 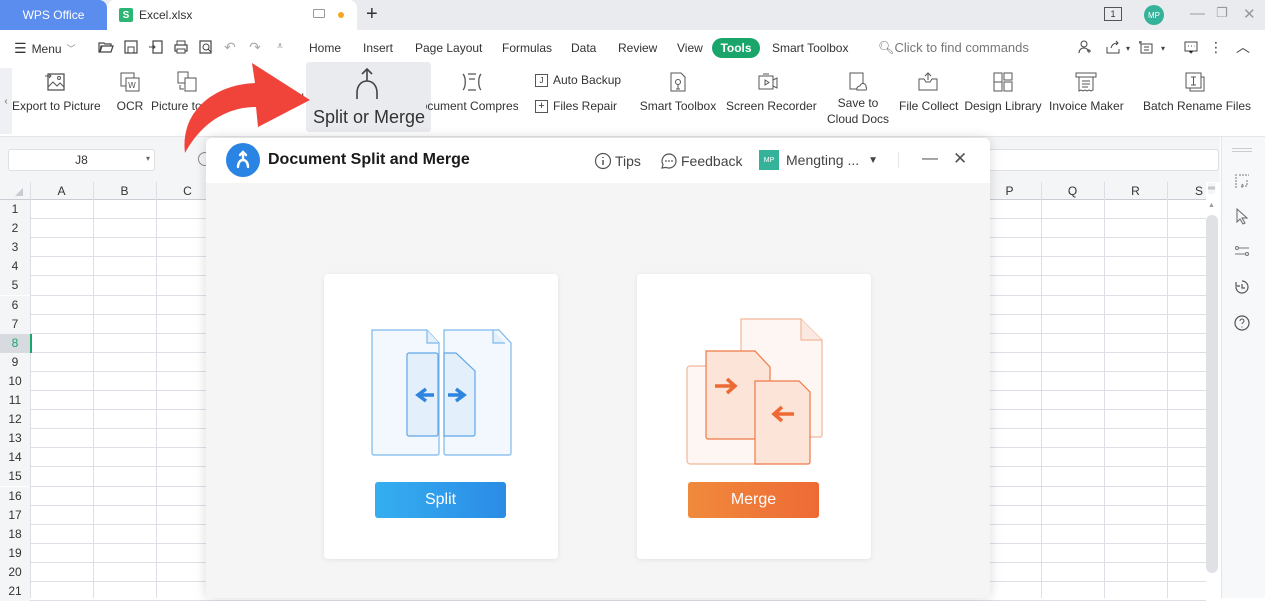 What do you see at coordinates (255, 47) in the screenshot?
I see `redo-icon: ↷` at bounding box center [255, 47].